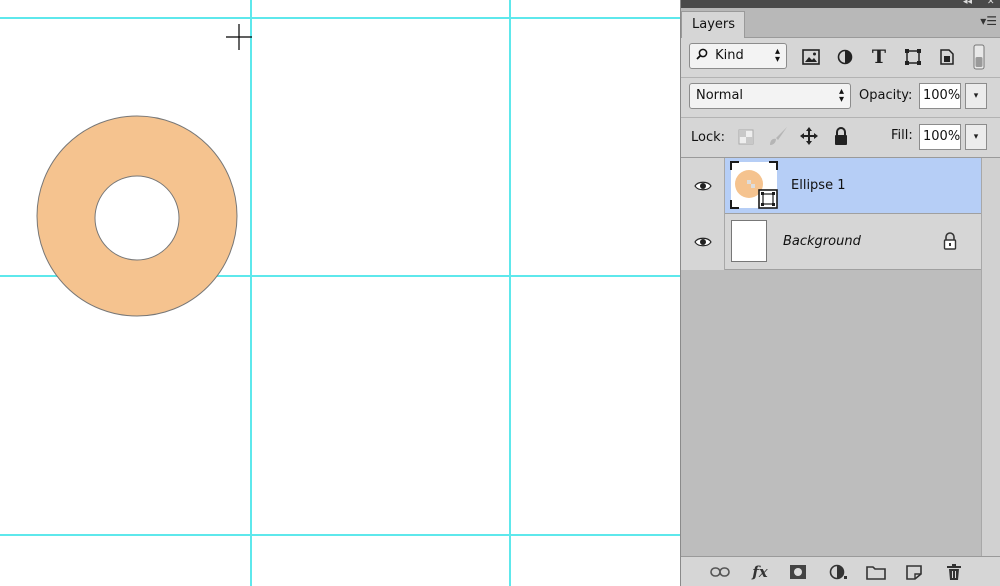  I want to click on panel-menu-icon: ▾☰, so click(988, 21).